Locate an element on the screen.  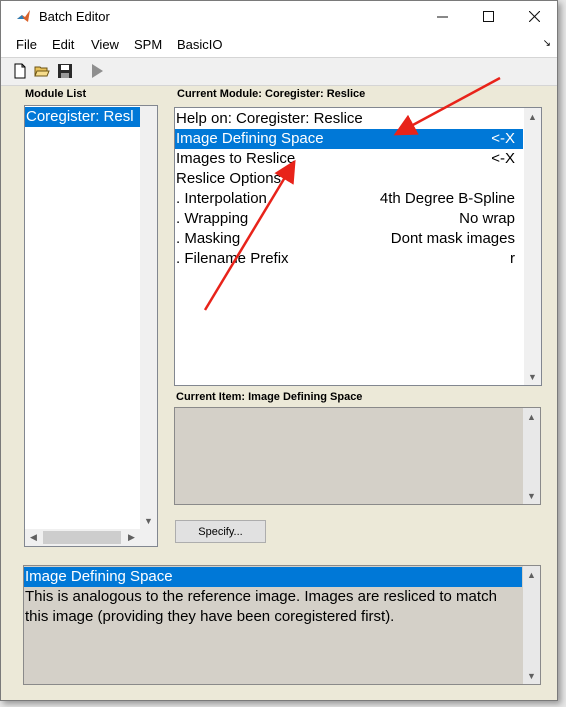
module-row-interpolation: . Interpolation 4th Degree B-Spline is located at coordinates (349, 199).